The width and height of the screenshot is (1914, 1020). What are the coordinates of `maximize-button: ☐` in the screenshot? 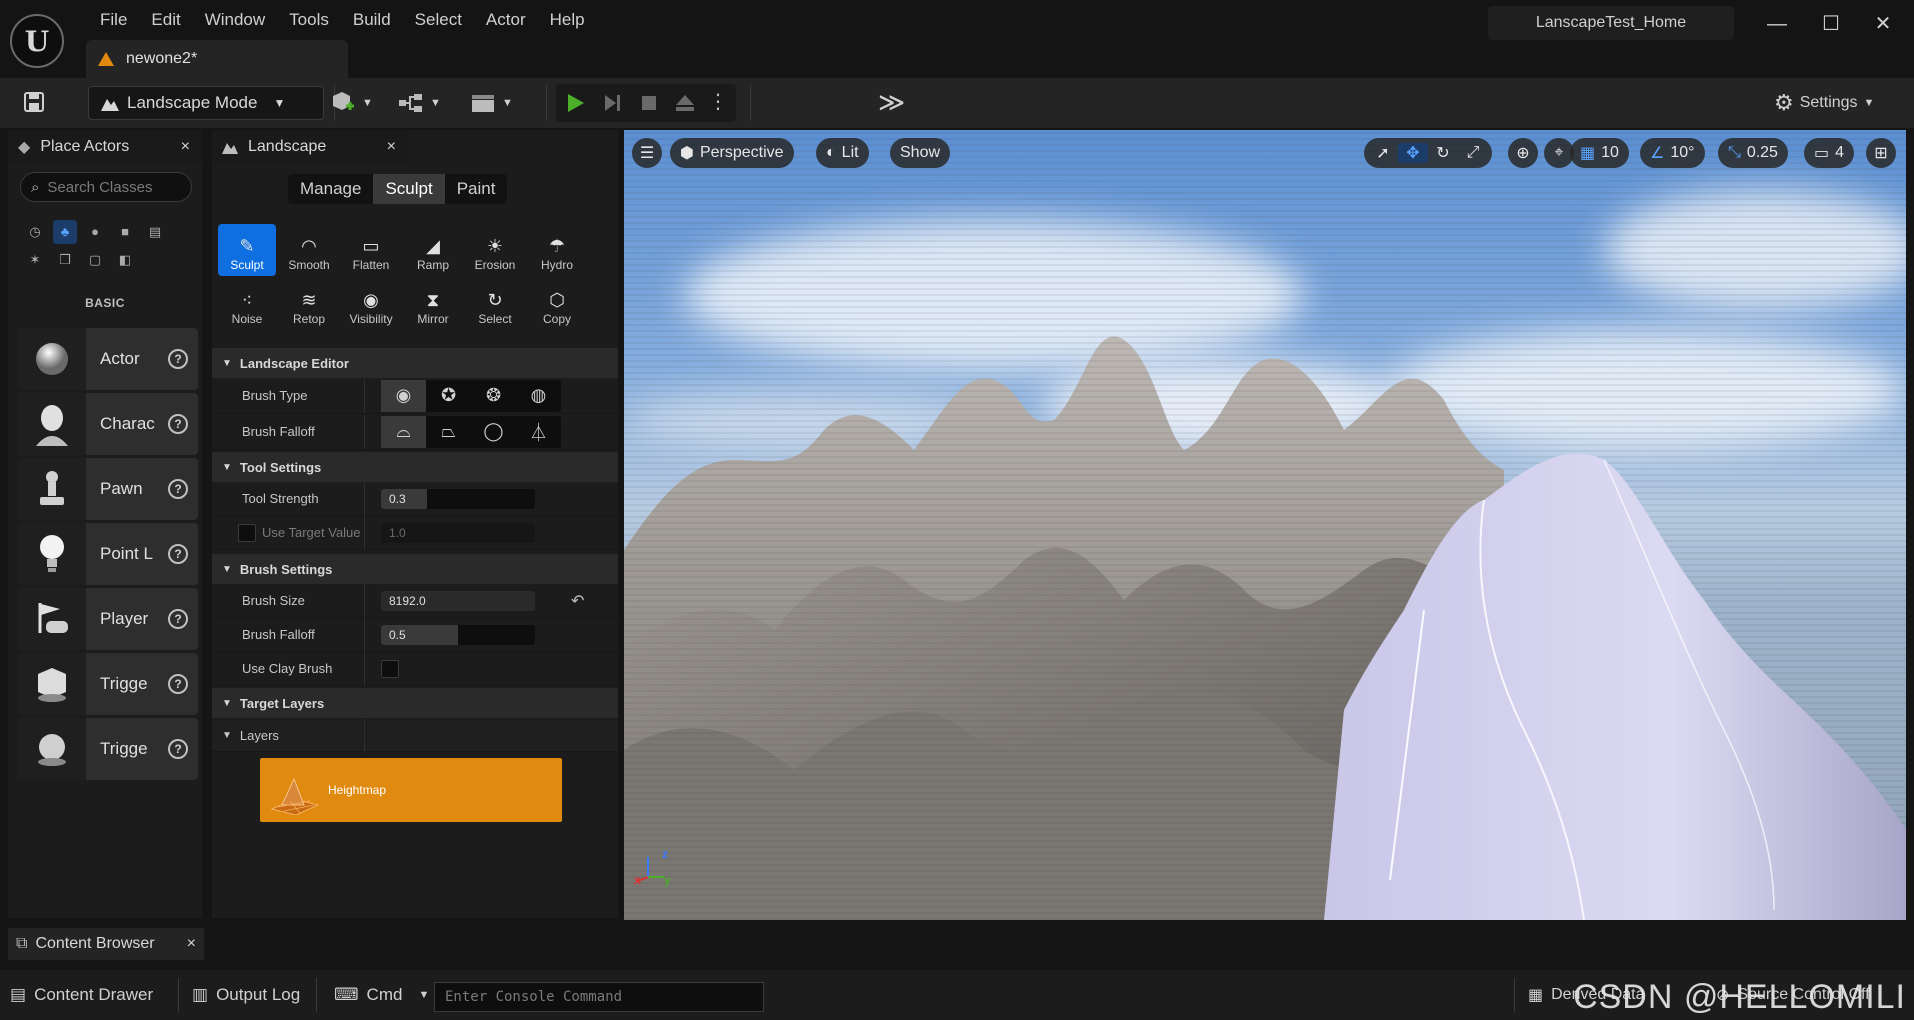 It's located at (1831, 24).